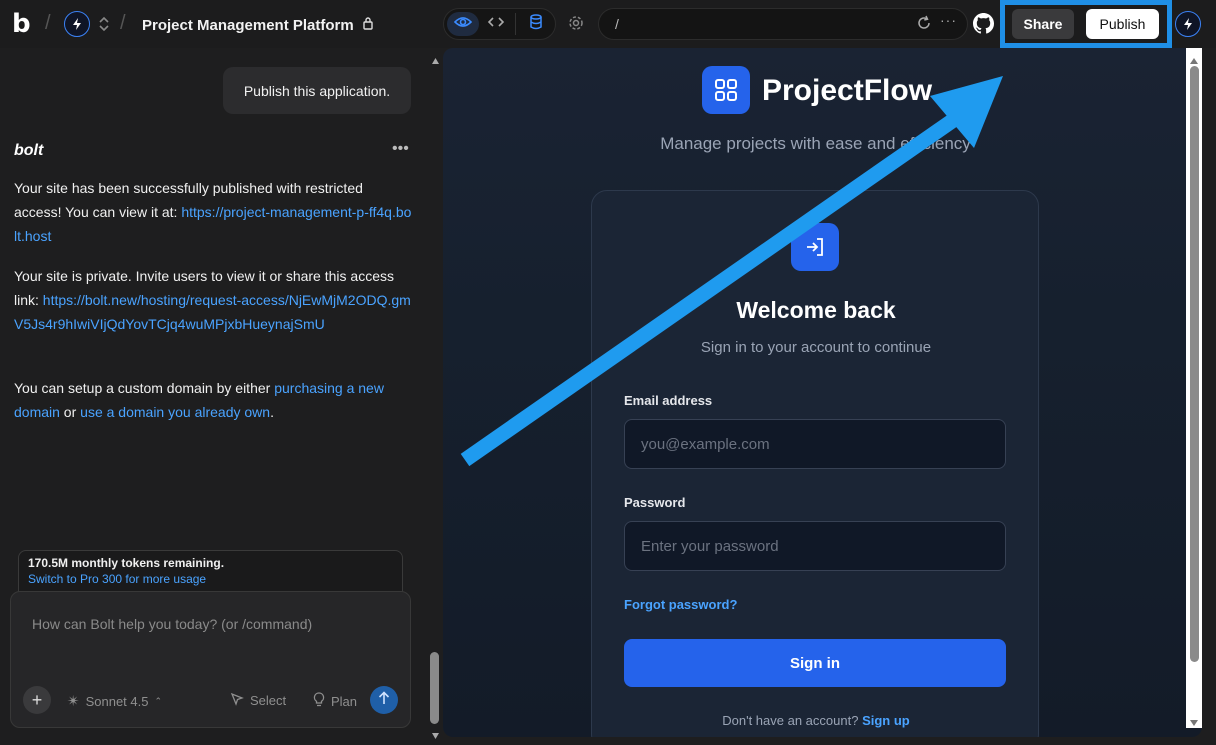 This screenshot has width=1216, height=745. I want to click on project-title: Project Management Platform, so click(258, 25).